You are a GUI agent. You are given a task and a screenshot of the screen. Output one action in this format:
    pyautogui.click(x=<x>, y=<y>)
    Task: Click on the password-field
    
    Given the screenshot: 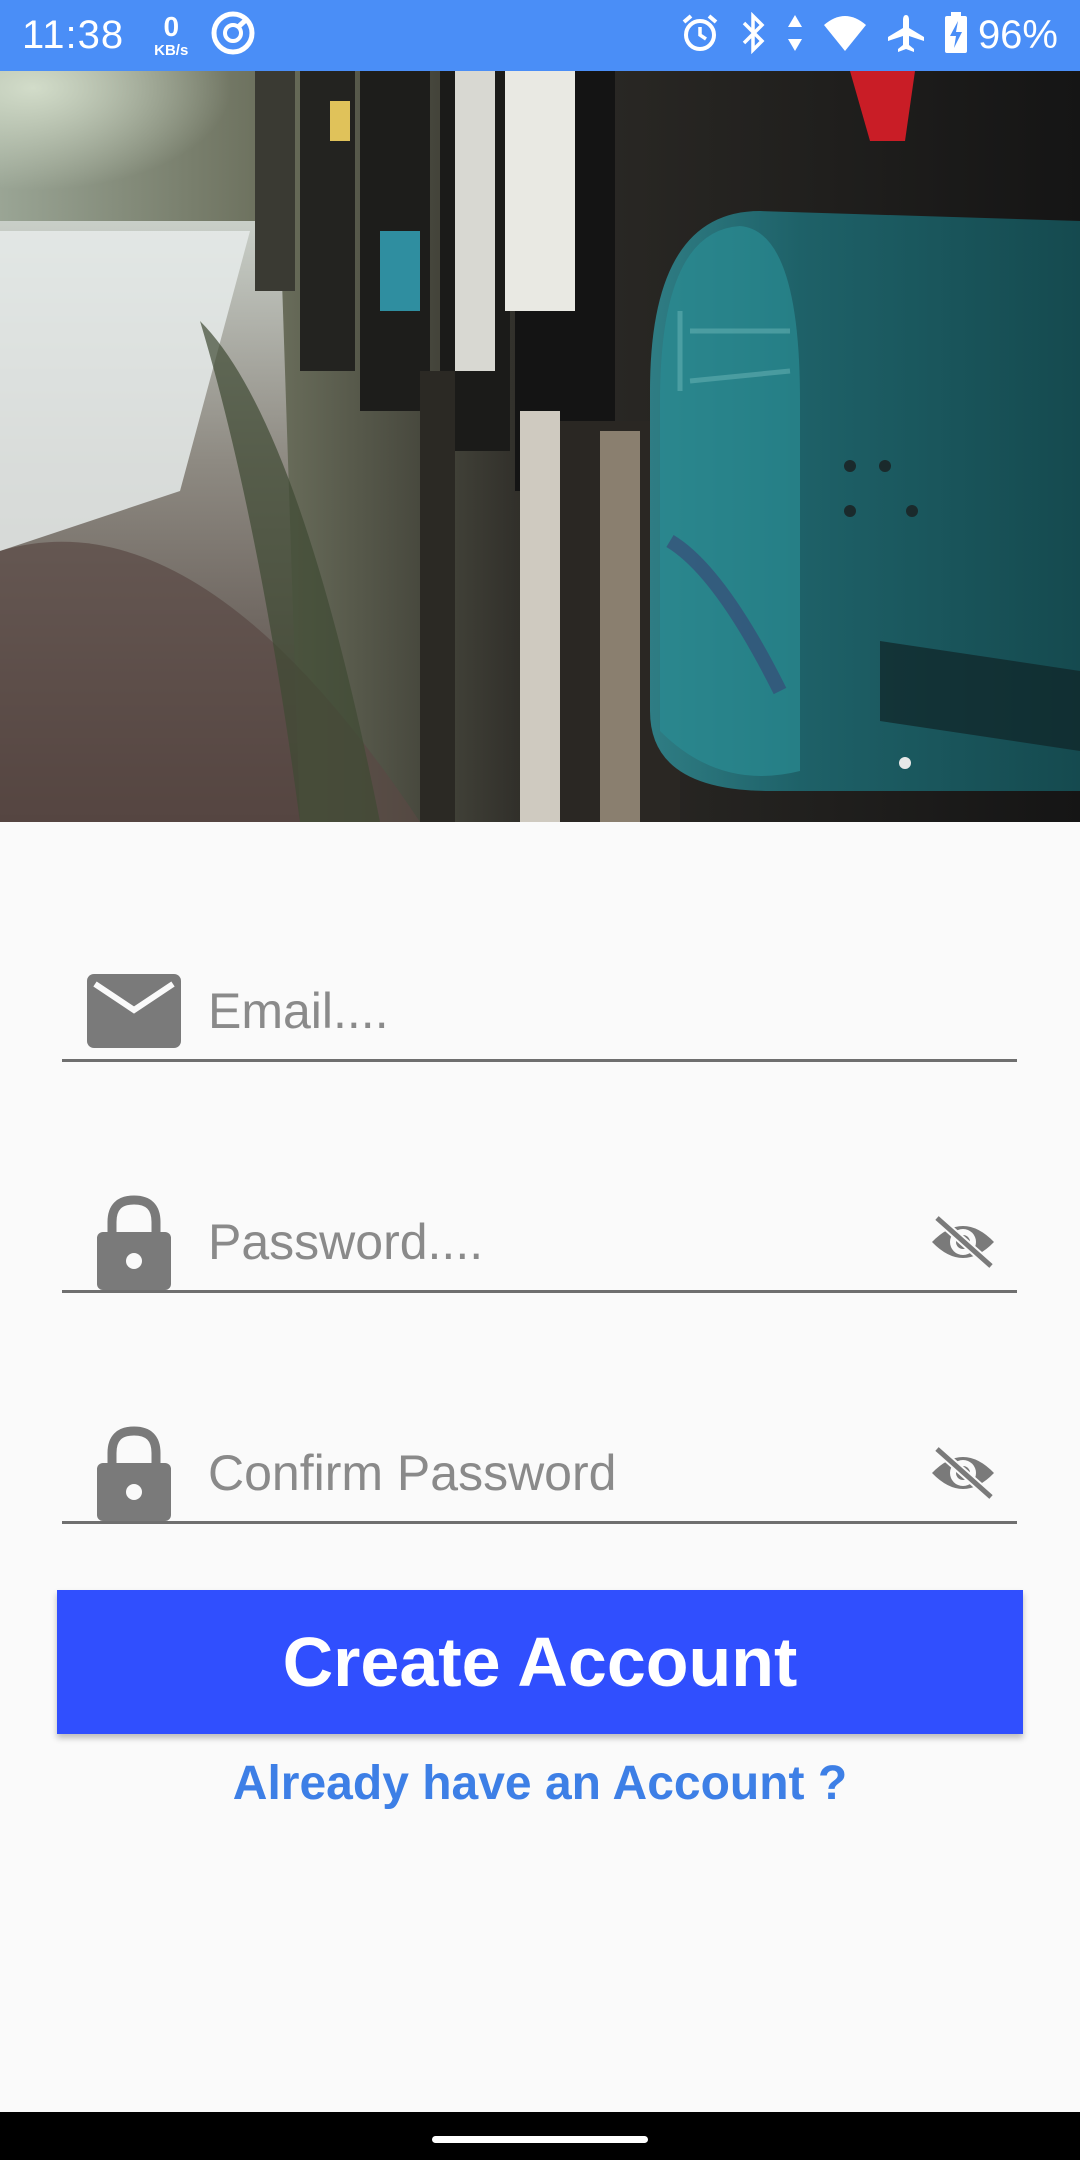 What is the action you would take?
    pyautogui.click(x=539, y=1243)
    